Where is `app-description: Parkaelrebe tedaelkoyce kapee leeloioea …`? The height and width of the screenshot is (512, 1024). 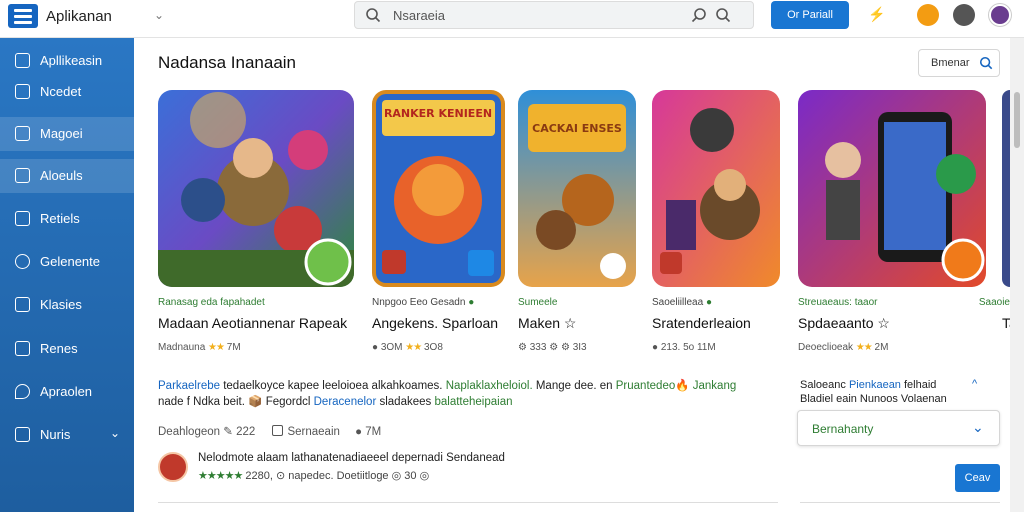 app-description: Parkaelrebe tedaelkoyce kapee leeloioea … is located at coordinates (468, 394).